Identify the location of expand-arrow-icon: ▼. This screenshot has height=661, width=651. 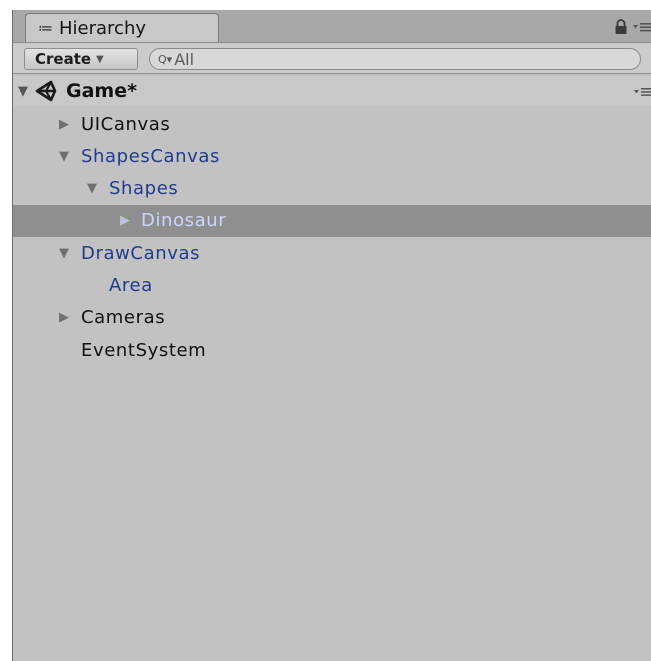
(23, 91).